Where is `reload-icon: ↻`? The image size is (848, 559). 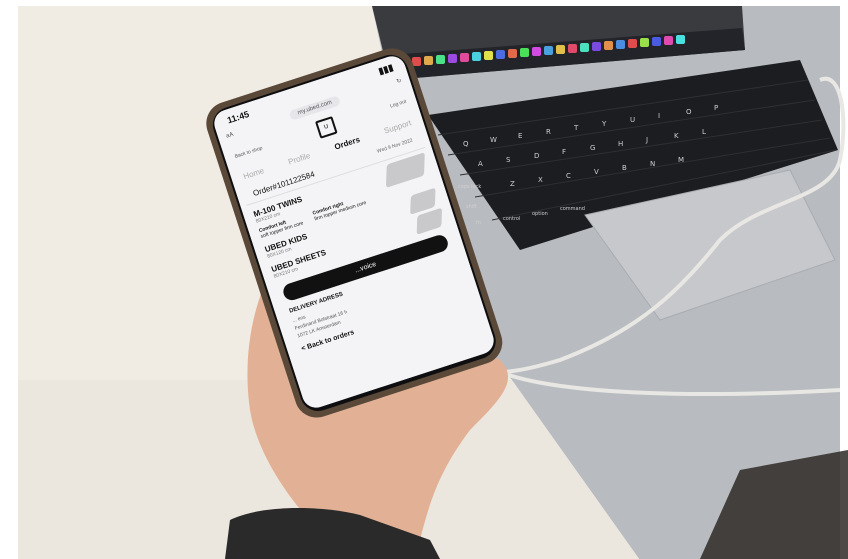 reload-icon: ↻ is located at coordinates (399, 81).